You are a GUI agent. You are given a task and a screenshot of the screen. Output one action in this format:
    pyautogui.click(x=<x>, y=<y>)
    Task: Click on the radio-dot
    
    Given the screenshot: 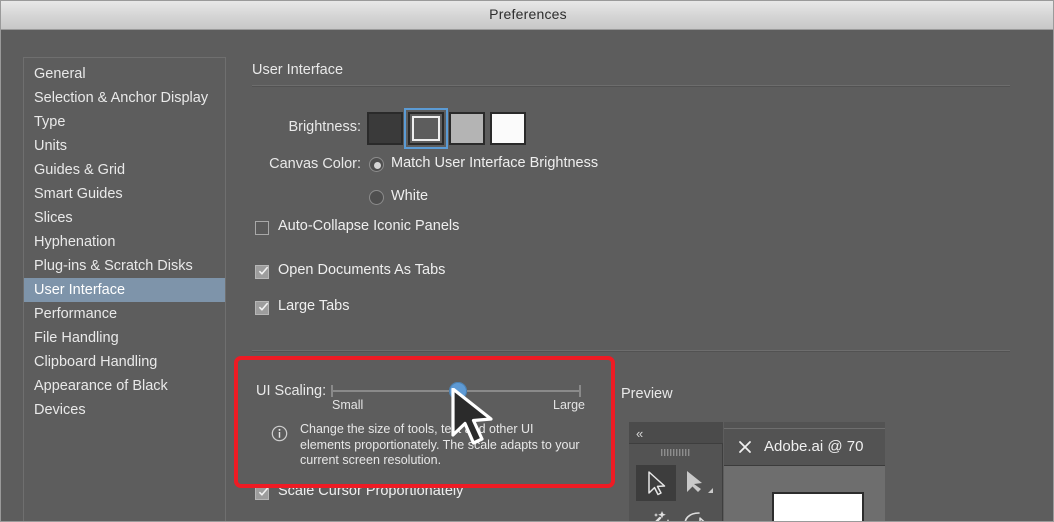 What is the action you would take?
    pyautogui.click(x=377, y=165)
    